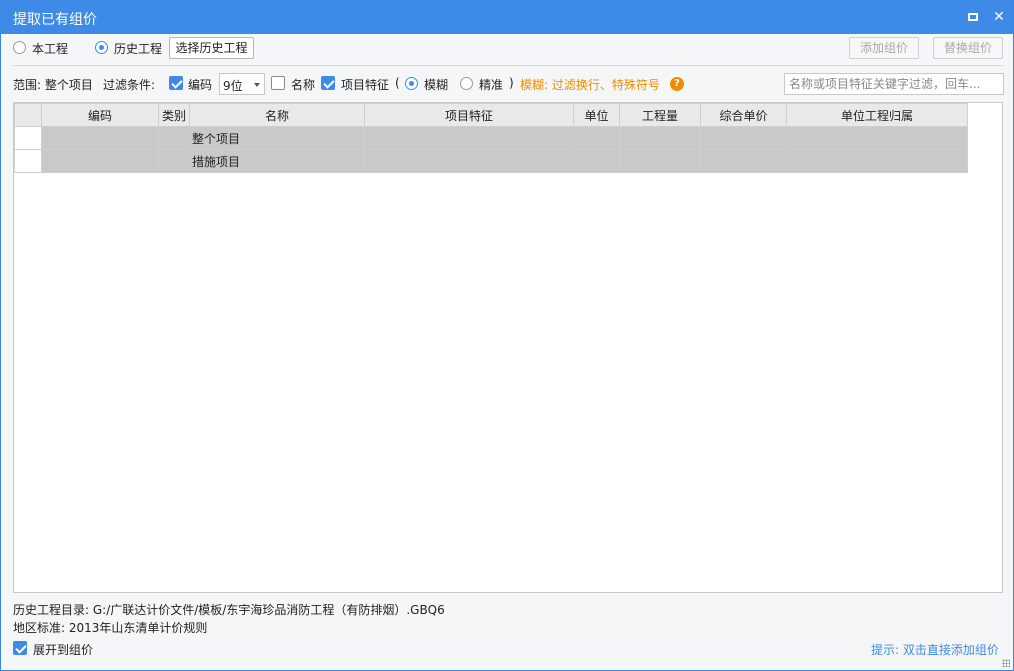 The height and width of the screenshot is (671, 1014). Describe the element at coordinates (101, 47) in the screenshot. I see `radio-history-project` at that location.